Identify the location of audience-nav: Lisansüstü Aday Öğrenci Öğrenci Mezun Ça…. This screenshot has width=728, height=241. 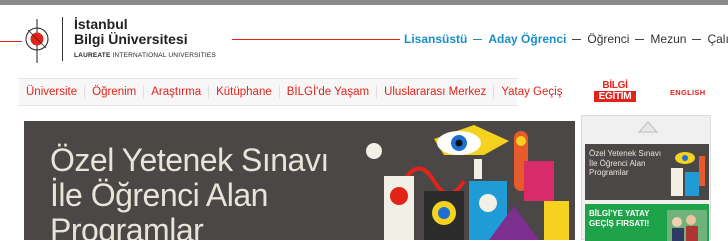
(566, 39).